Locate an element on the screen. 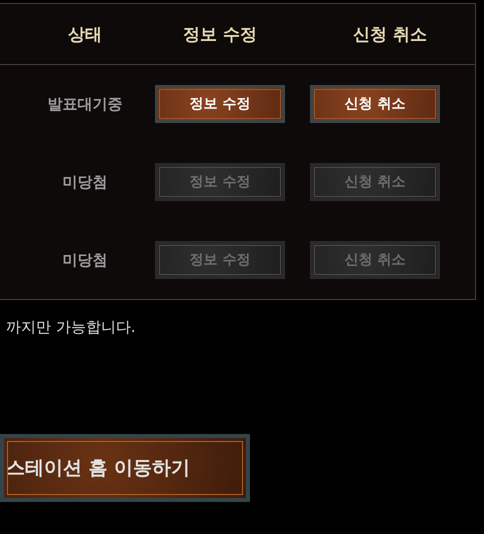 Image resolution: width=484 pixels, height=534 pixels. edit-info-button: 정보 수정 is located at coordinates (220, 104).